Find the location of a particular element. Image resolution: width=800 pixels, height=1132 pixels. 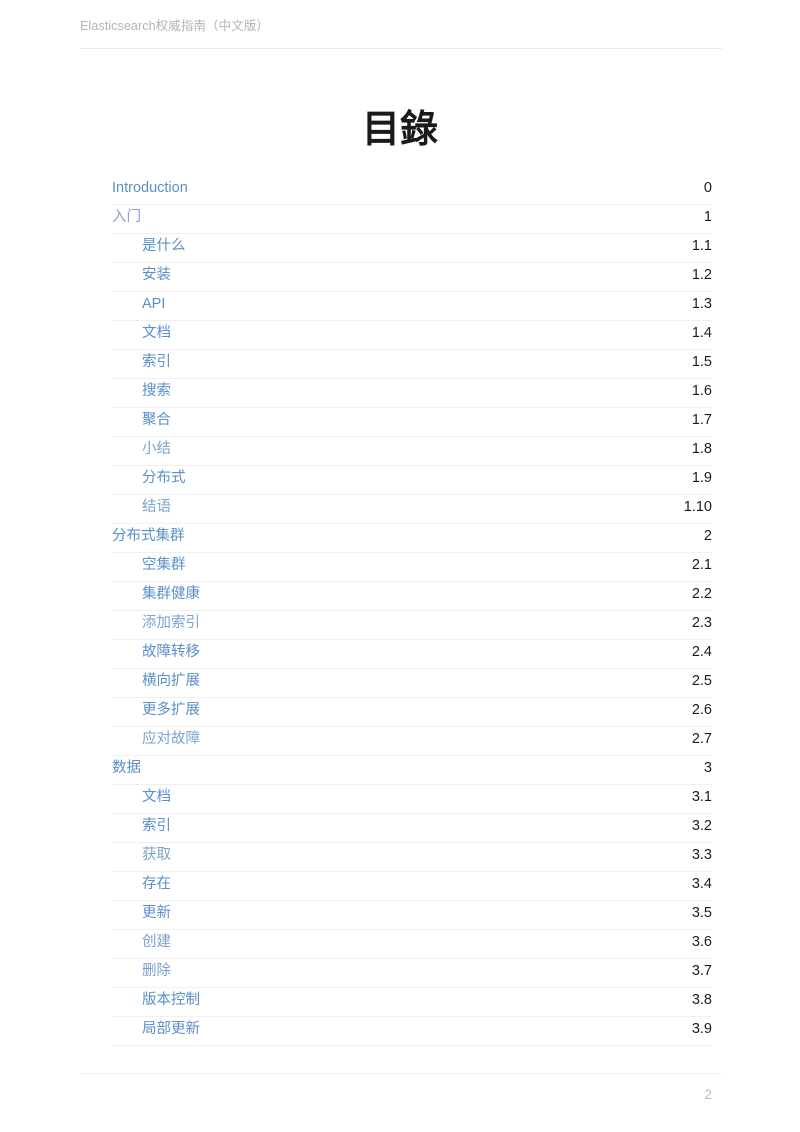

toc-entry: 文档 1.4 is located at coordinates (412, 335).